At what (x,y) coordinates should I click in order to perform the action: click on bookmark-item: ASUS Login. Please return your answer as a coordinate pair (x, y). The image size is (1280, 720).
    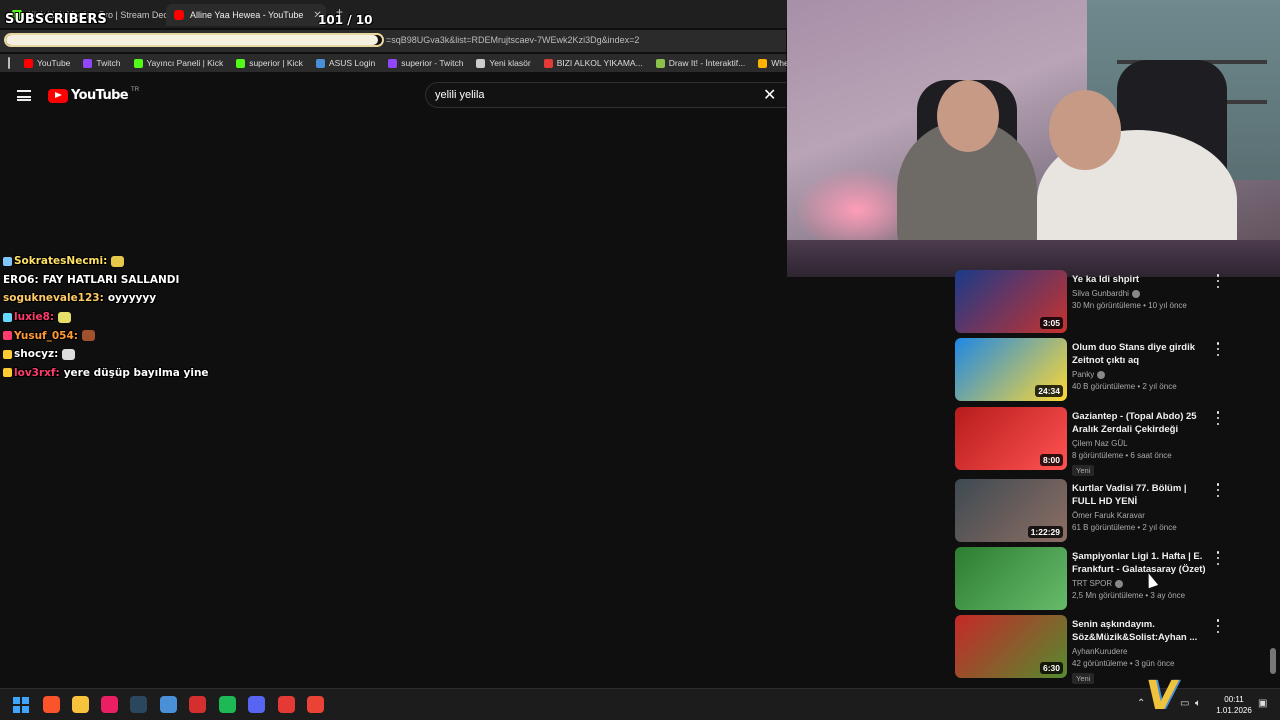
    Looking at the image, I should click on (345, 63).